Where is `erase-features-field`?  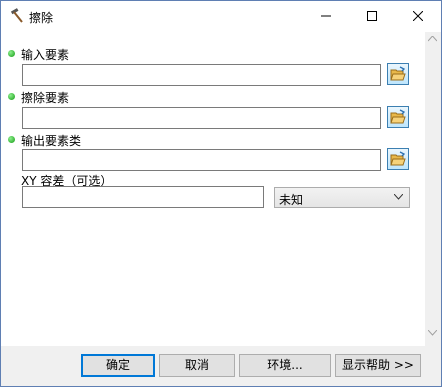 erase-features-field is located at coordinates (201, 118).